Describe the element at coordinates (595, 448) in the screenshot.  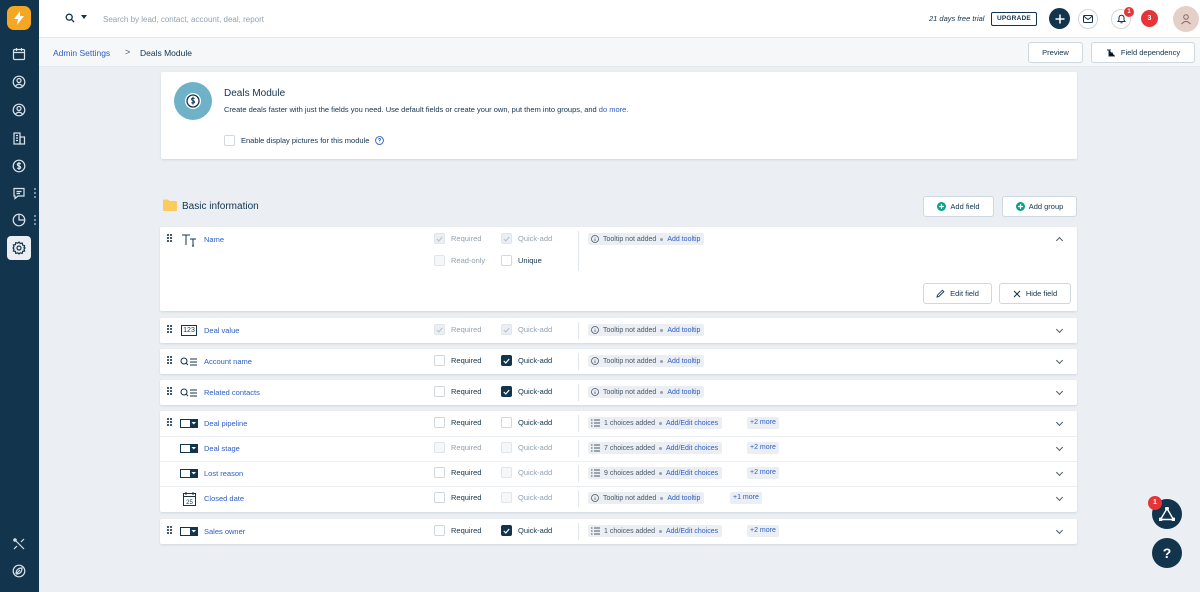
I see `list-icon` at that location.